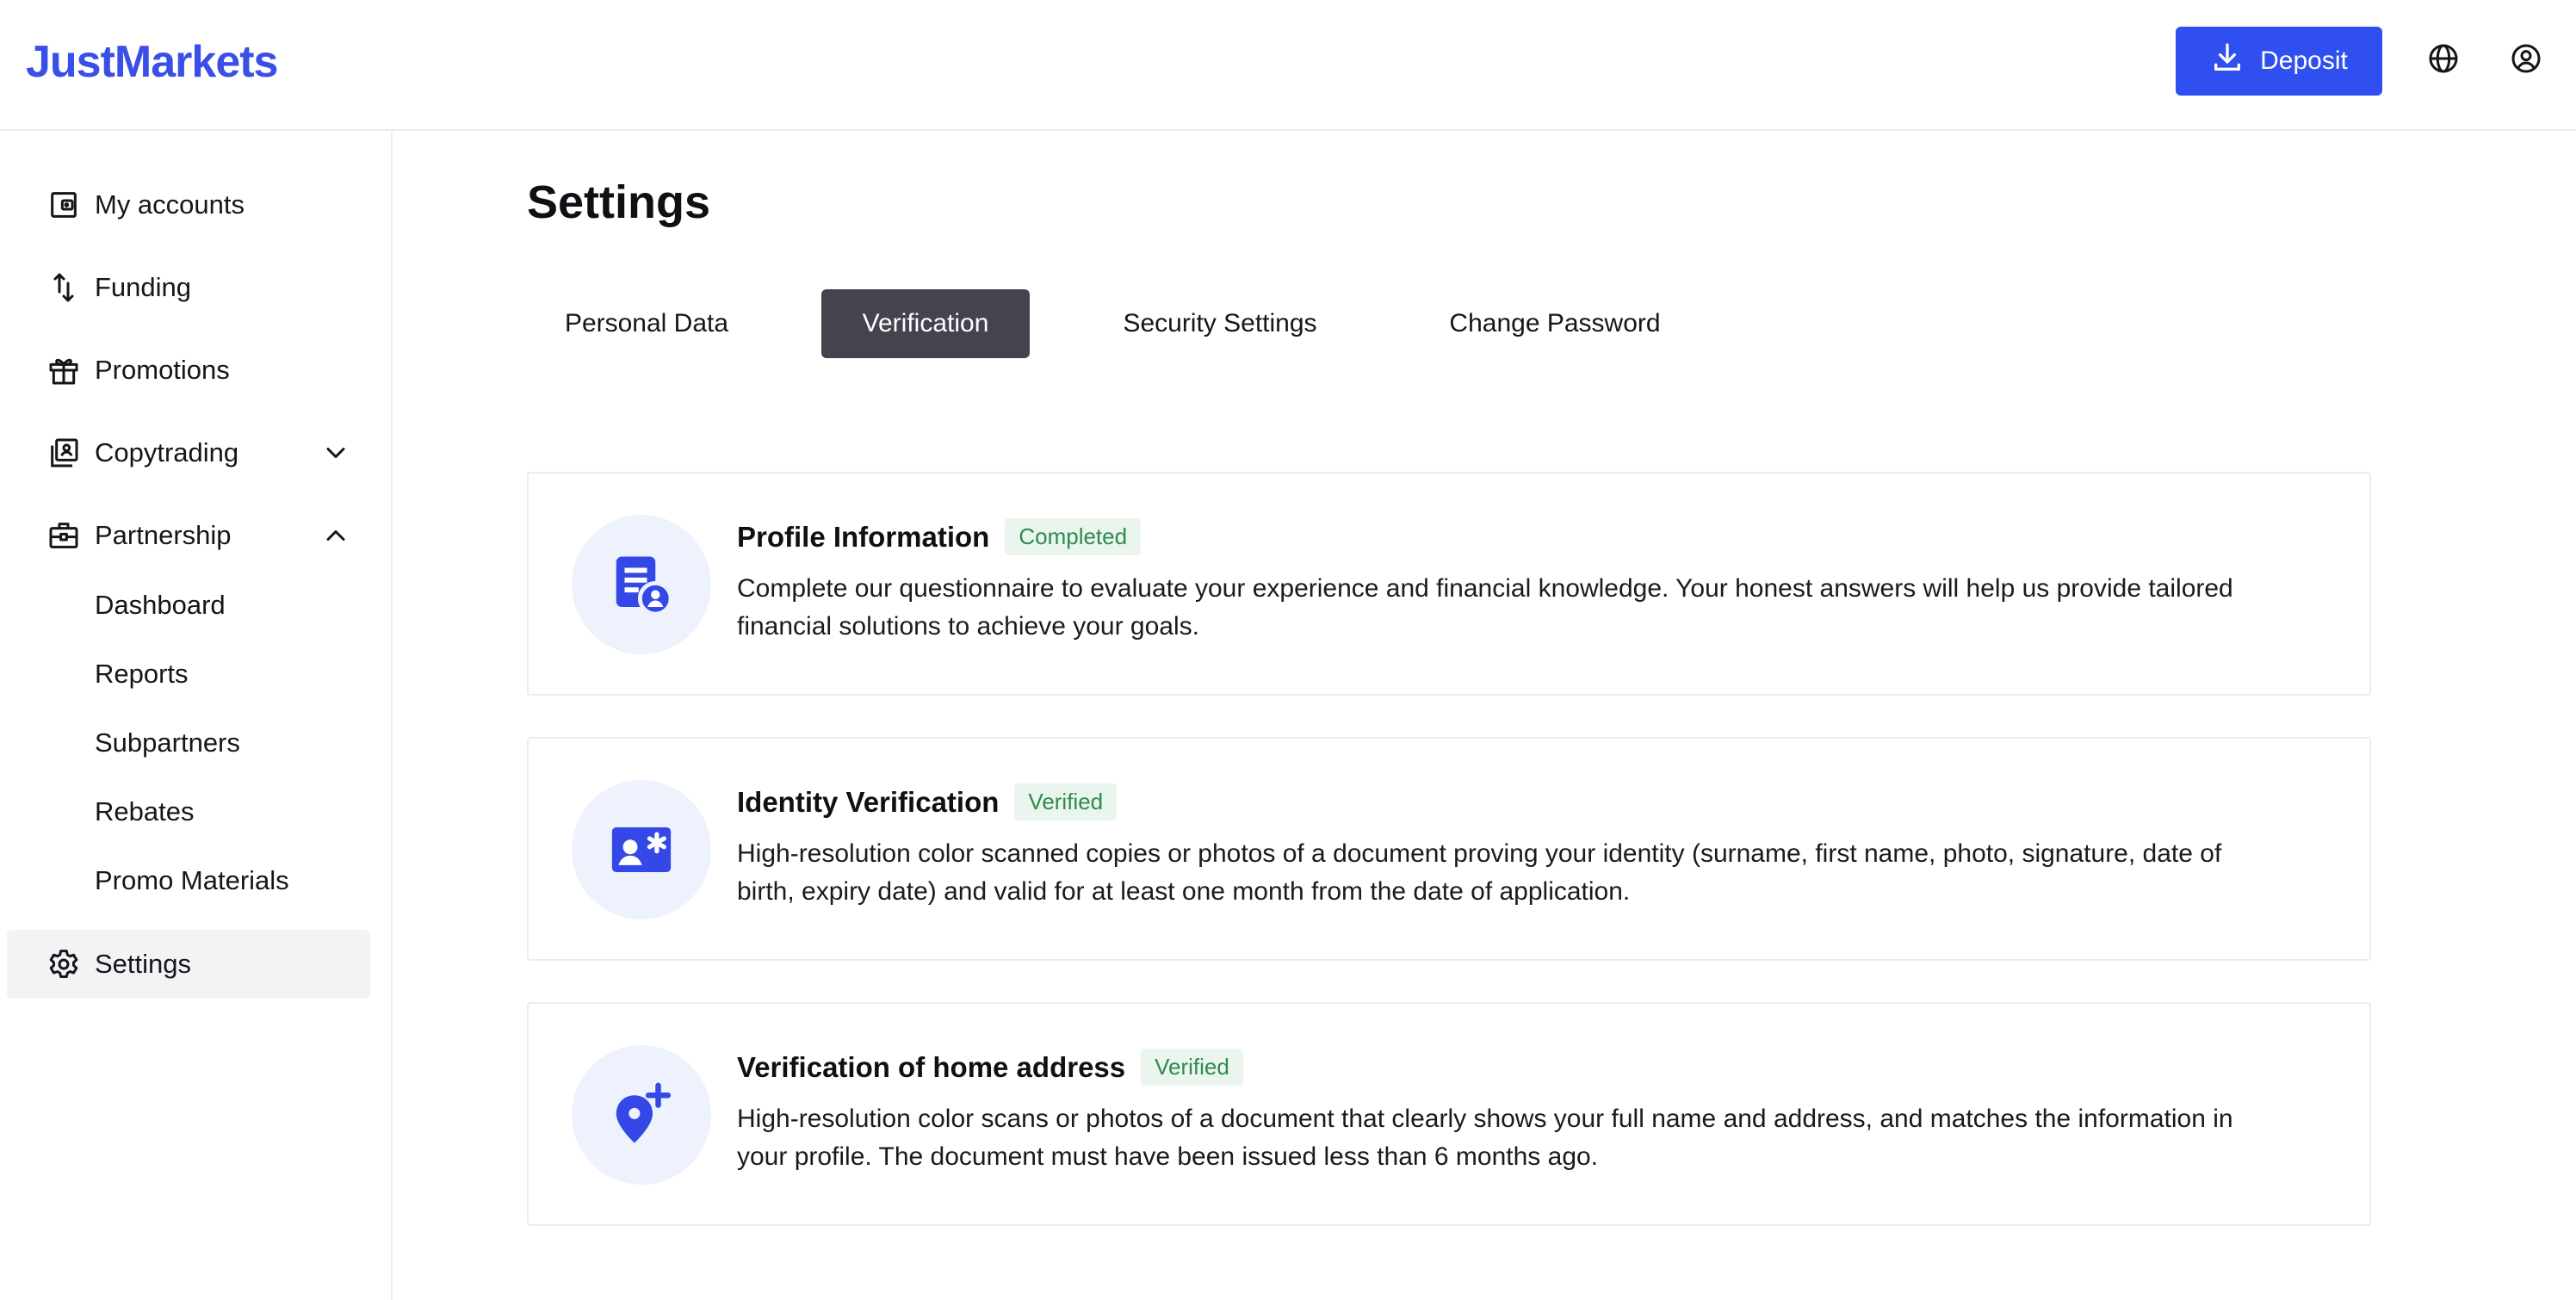 Image resolution: width=2576 pixels, height=1300 pixels. I want to click on deposit-button: Deposit, so click(2279, 61).